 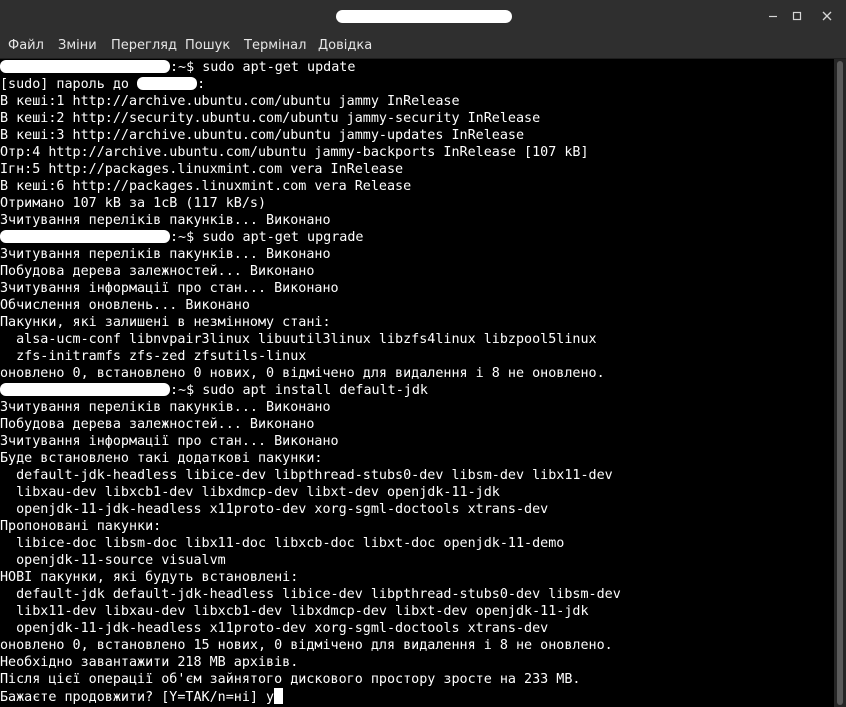 I want to click on maximize-button, so click(x=797, y=16).